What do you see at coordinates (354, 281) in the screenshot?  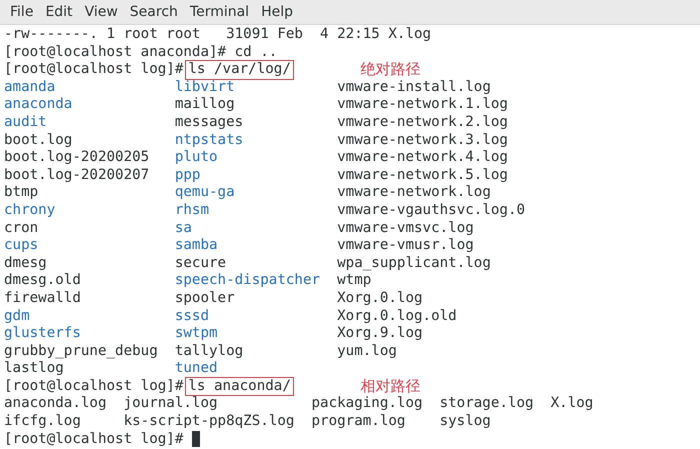 I see `file-name: wtmp` at bounding box center [354, 281].